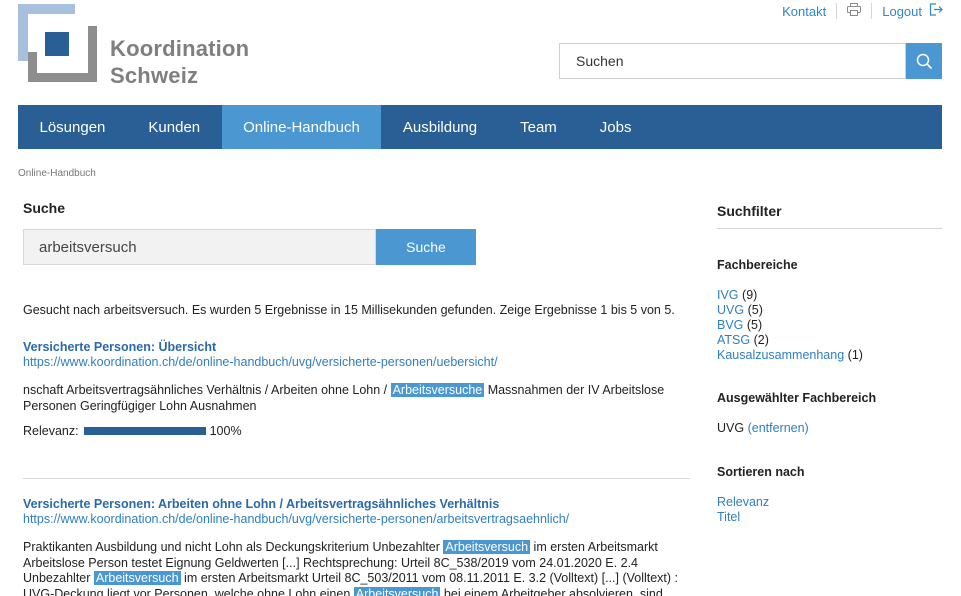 Image resolution: width=961 pixels, height=596 pixels. Describe the element at coordinates (44, 208) in the screenshot. I see `search-title: Suche` at that location.